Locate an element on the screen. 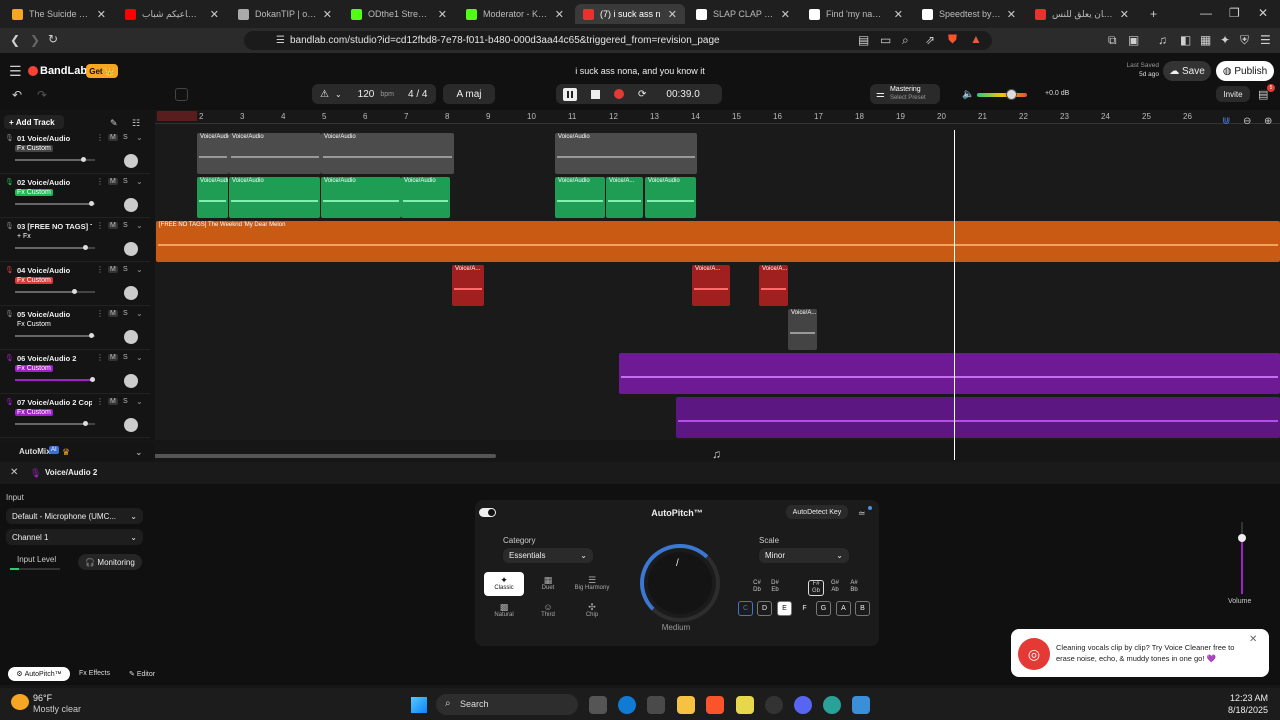  natural-key-button: B is located at coordinates (862, 608).